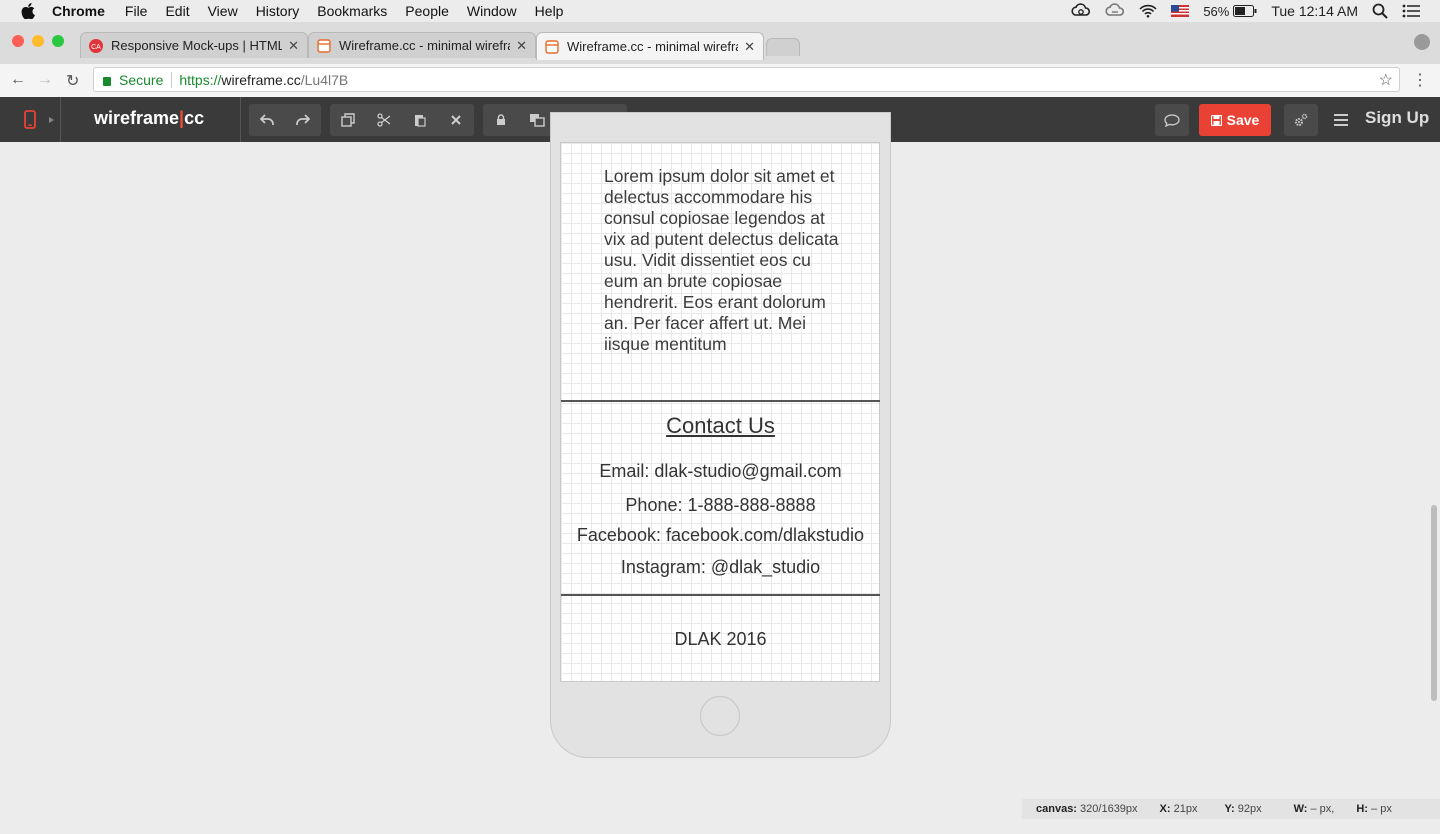 Image resolution: width=1440 pixels, height=834 pixels. I want to click on wifi-icon, so click(1148, 11).